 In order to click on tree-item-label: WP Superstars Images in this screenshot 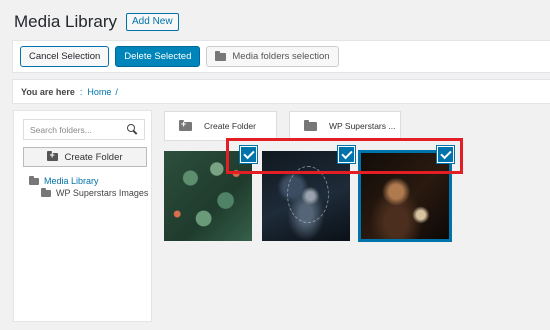, I will do `click(102, 193)`.